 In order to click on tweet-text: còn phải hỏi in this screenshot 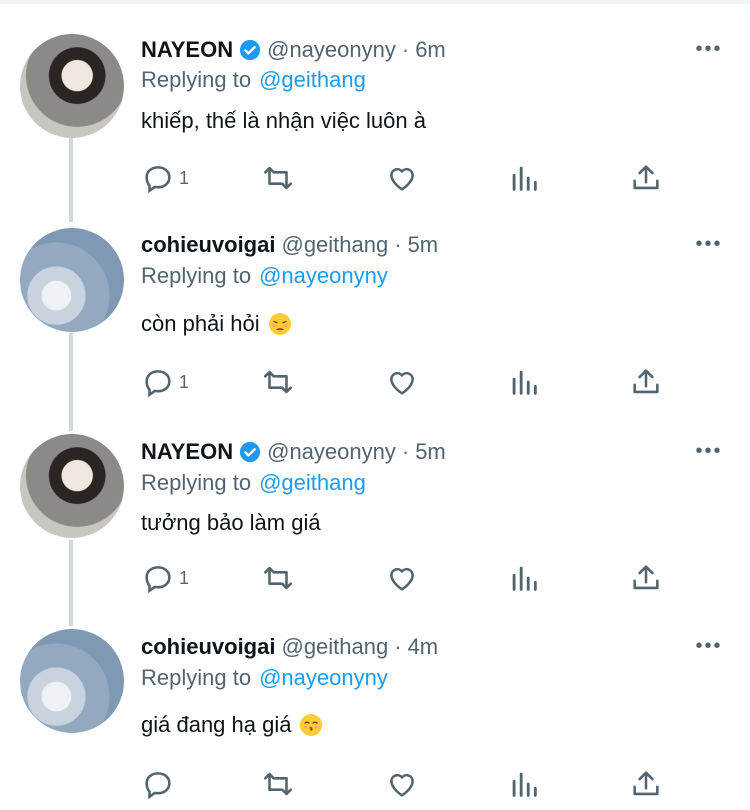, I will do `click(216, 324)`.